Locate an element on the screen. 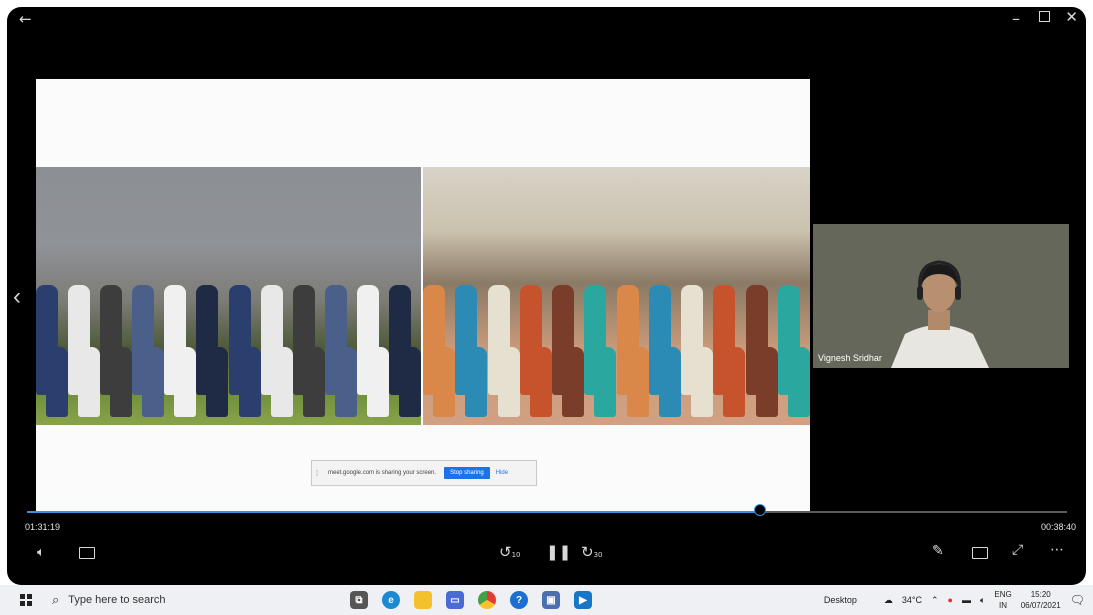 This screenshot has height=615, width=1093. volume-tray-icon: 🔈︎ is located at coordinates (982, 600).